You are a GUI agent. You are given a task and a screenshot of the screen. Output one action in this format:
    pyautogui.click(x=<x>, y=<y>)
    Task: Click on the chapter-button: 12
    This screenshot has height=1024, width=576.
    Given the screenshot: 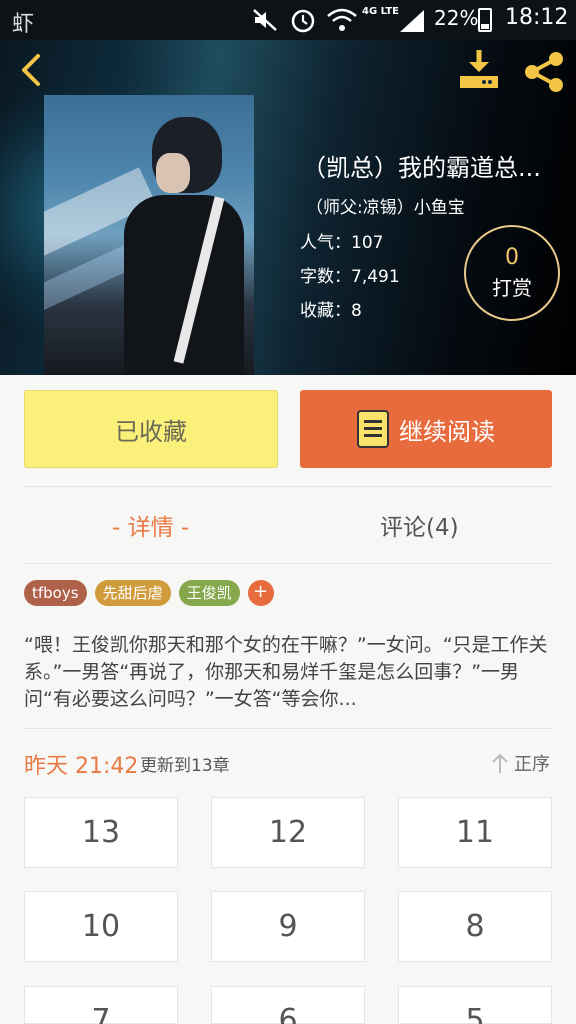 What is the action you would take?
    pyautogui.click(x=288, y=832)
    